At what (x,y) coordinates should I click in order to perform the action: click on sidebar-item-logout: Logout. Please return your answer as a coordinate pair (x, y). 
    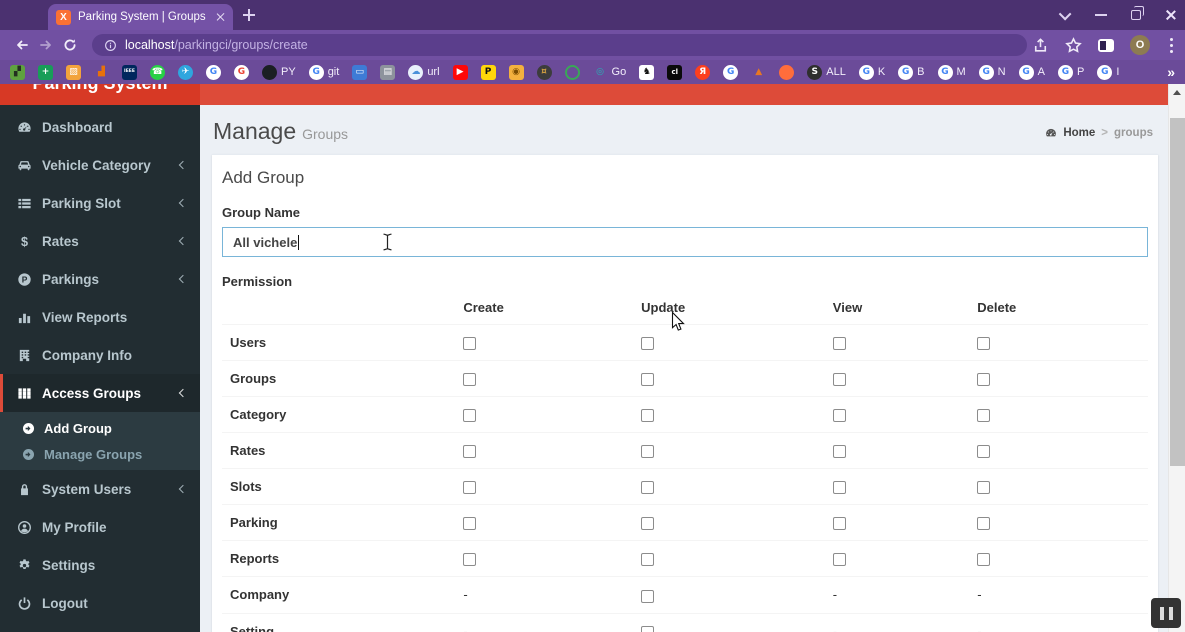
    Looking at the image, I should click on (100, 603).